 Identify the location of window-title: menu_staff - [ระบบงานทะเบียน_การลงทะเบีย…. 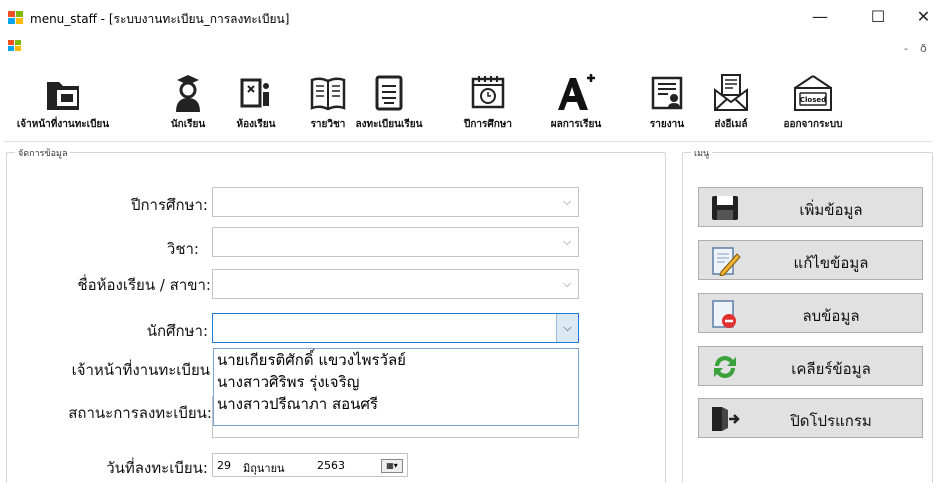
(160, 19).